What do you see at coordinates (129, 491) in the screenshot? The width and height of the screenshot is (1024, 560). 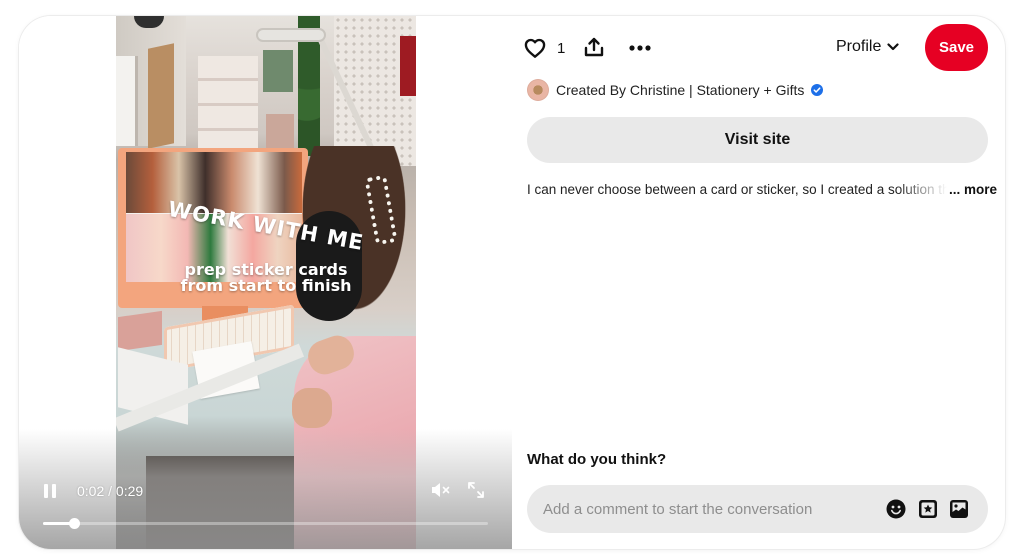 I see `duration: 0:29` at bounding box center [129, 491].